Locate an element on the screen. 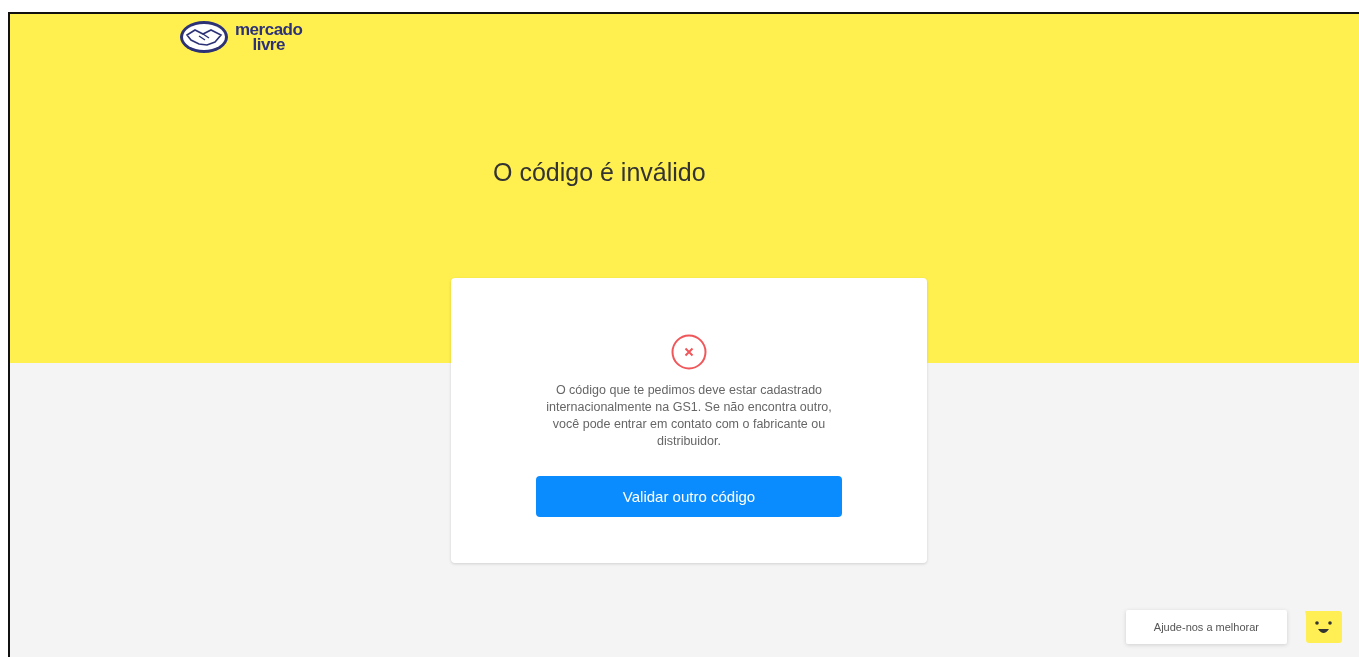 This screenshot has width=1359, height=657. page-title: O código é inválido is located at coordinates (600, 172).